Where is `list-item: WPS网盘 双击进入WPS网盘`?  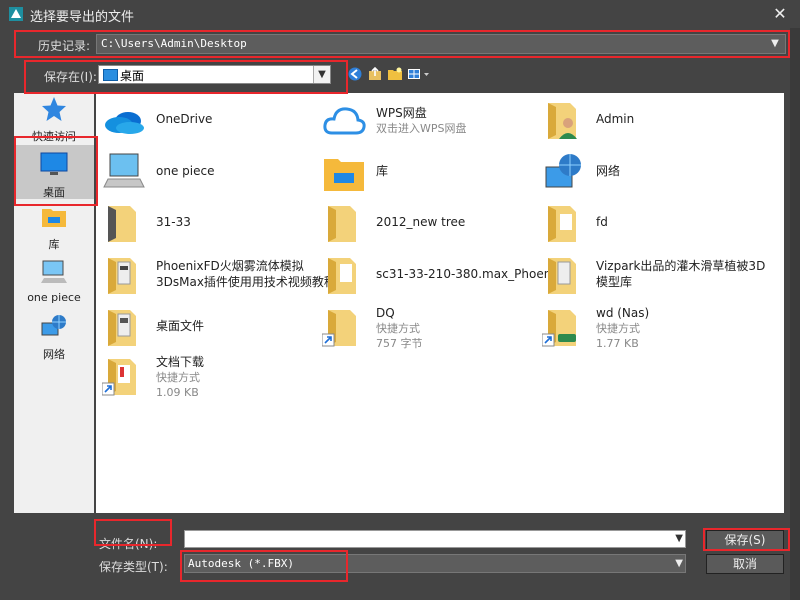
list-item: WPS网盘 双击进入WPS网盘 is located at coordinates (429, 123).